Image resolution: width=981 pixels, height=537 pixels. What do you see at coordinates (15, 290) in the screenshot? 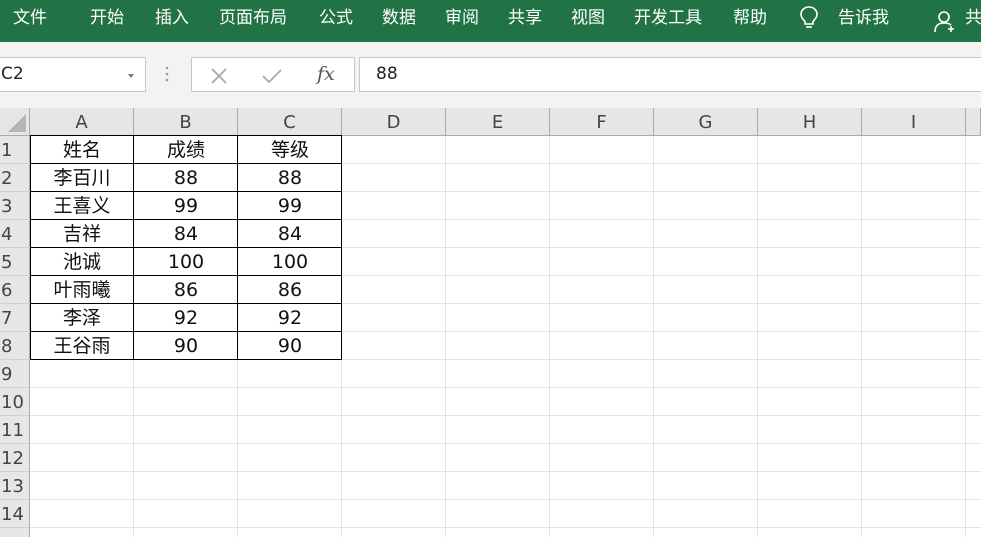
I see `row-header-6: 6` at bounding box center [15, 290].